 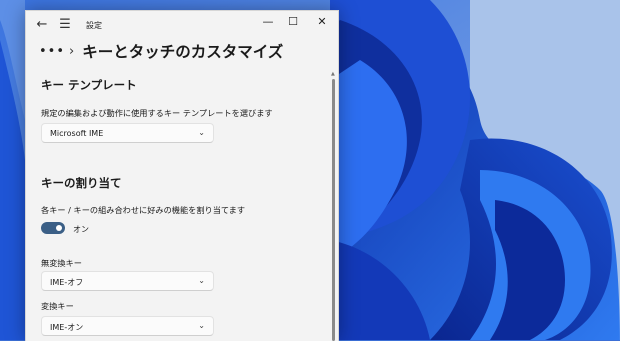 What do you see at coordinates (53, 228) in the screenshot?
I see `key-assign-toggle` at bounding box center [53, 228].